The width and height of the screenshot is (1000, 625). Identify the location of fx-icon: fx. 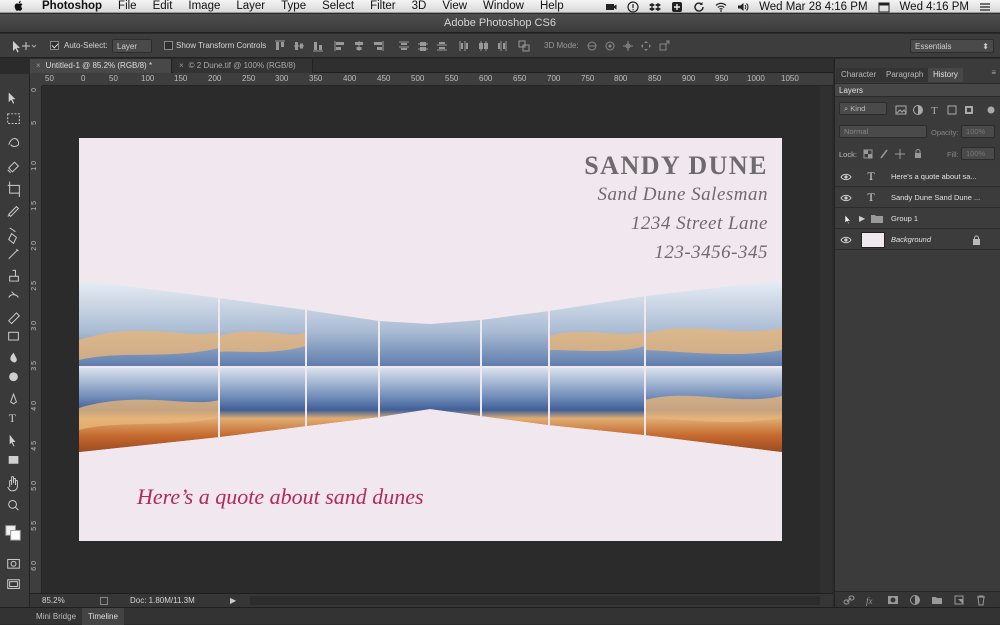
(871, 600).